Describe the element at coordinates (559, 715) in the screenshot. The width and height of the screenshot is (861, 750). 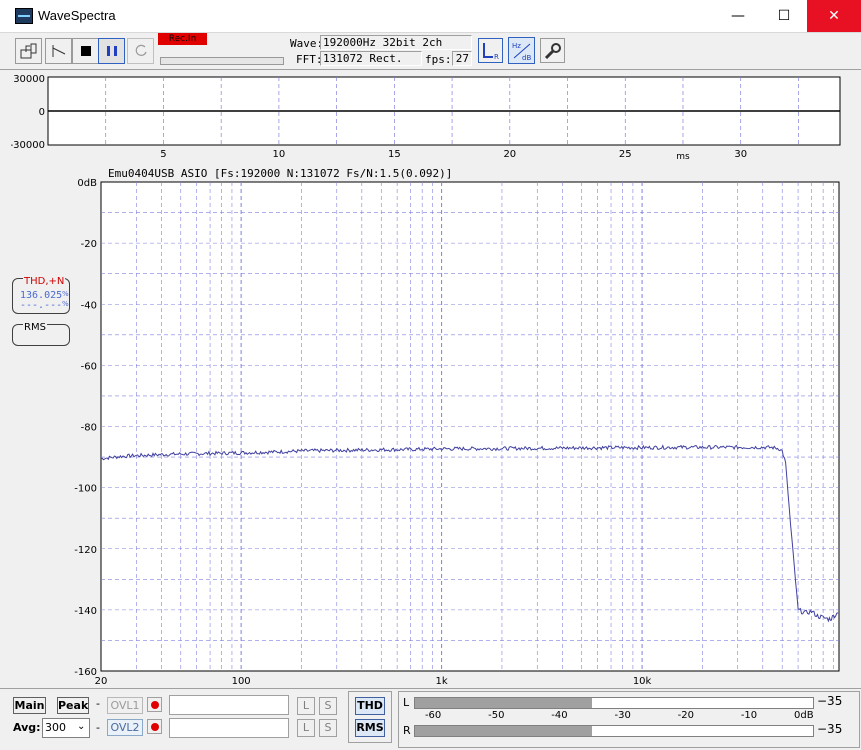
I see `meter-scale-label: -40` at that location.